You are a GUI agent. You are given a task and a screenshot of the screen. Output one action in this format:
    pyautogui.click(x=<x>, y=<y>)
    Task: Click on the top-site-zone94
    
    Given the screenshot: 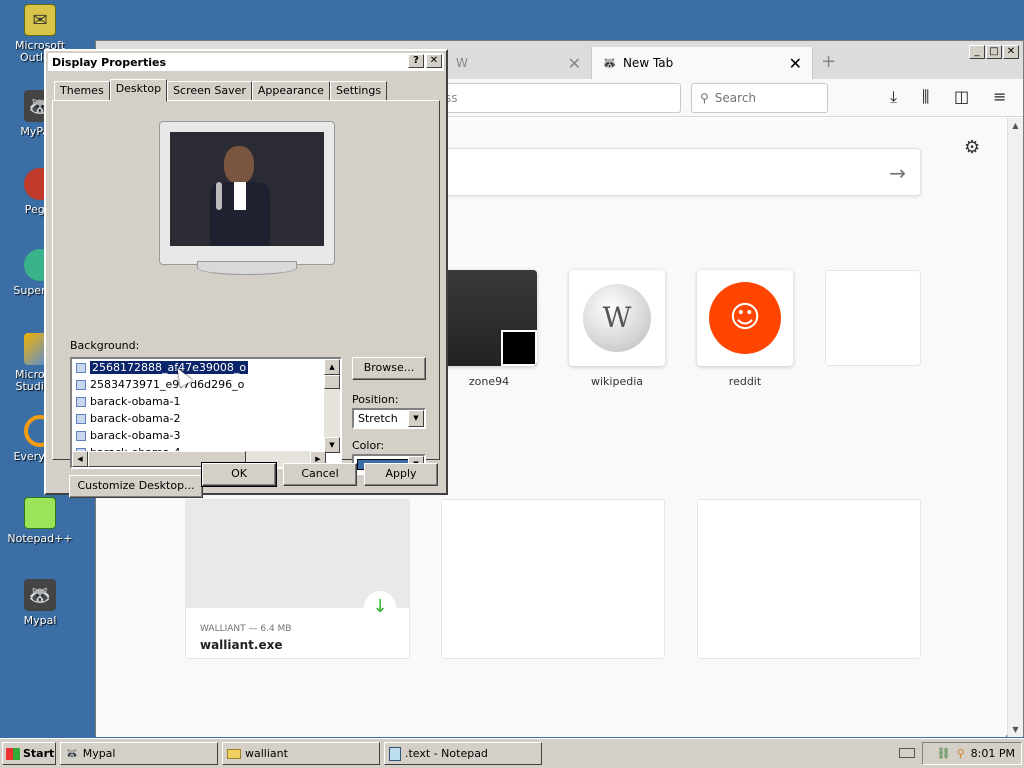 What is the action you would take?
    pyautogui.click(x=489, y=318)
    